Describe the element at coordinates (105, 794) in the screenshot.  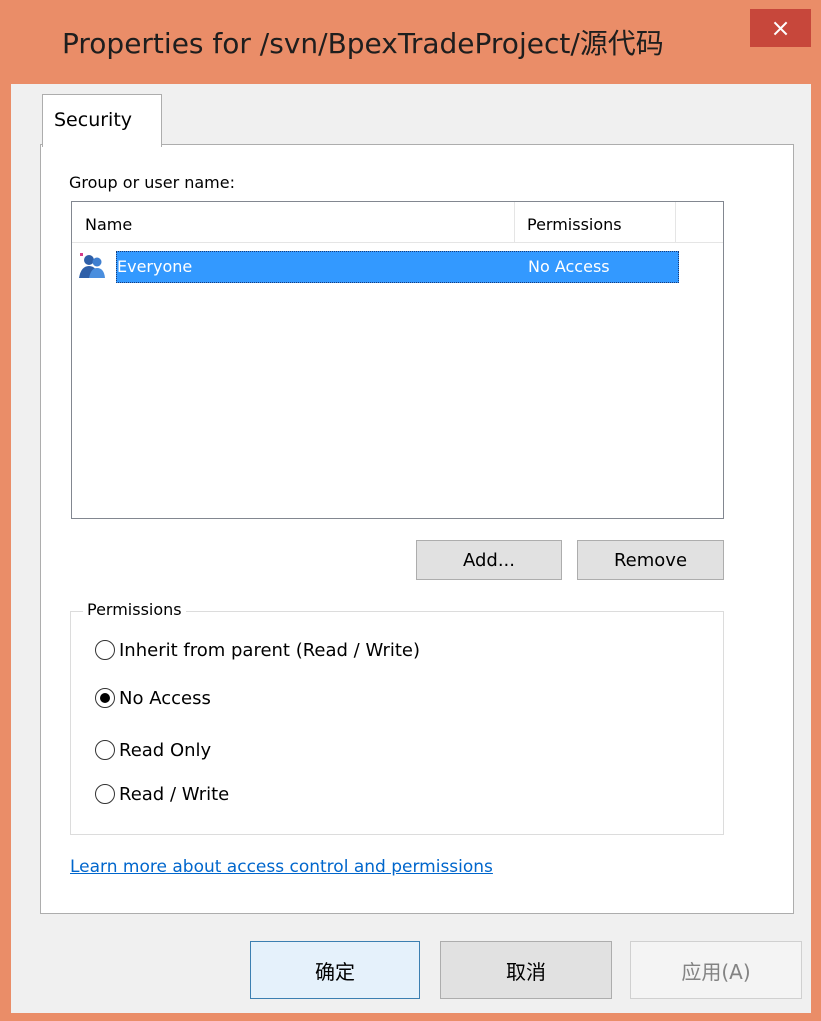
I see `radio-read-write-circle` at that location.